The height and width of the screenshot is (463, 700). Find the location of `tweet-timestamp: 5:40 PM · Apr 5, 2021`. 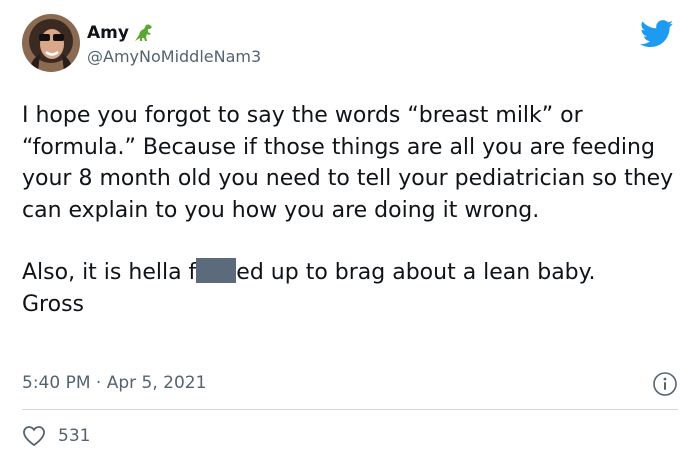

tweet-timestamp: 5:40 PM · Apr 5, 2021 is located at coordinates (114, 383).